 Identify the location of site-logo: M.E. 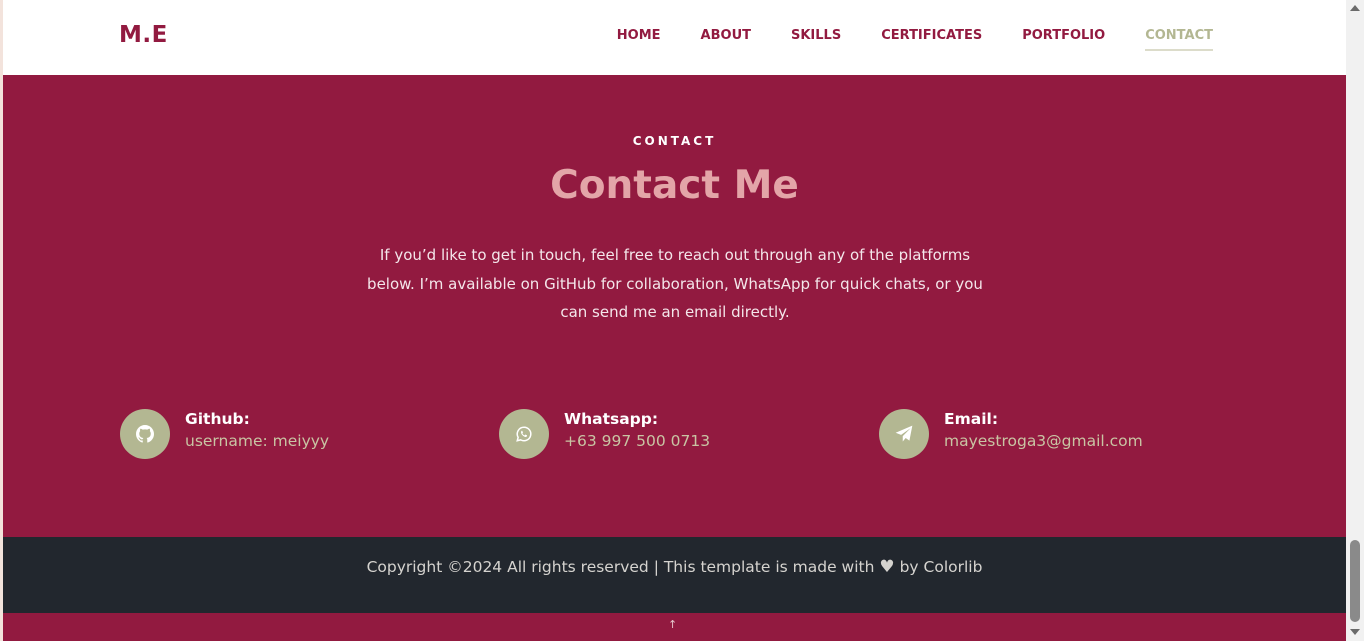
(143, 35).